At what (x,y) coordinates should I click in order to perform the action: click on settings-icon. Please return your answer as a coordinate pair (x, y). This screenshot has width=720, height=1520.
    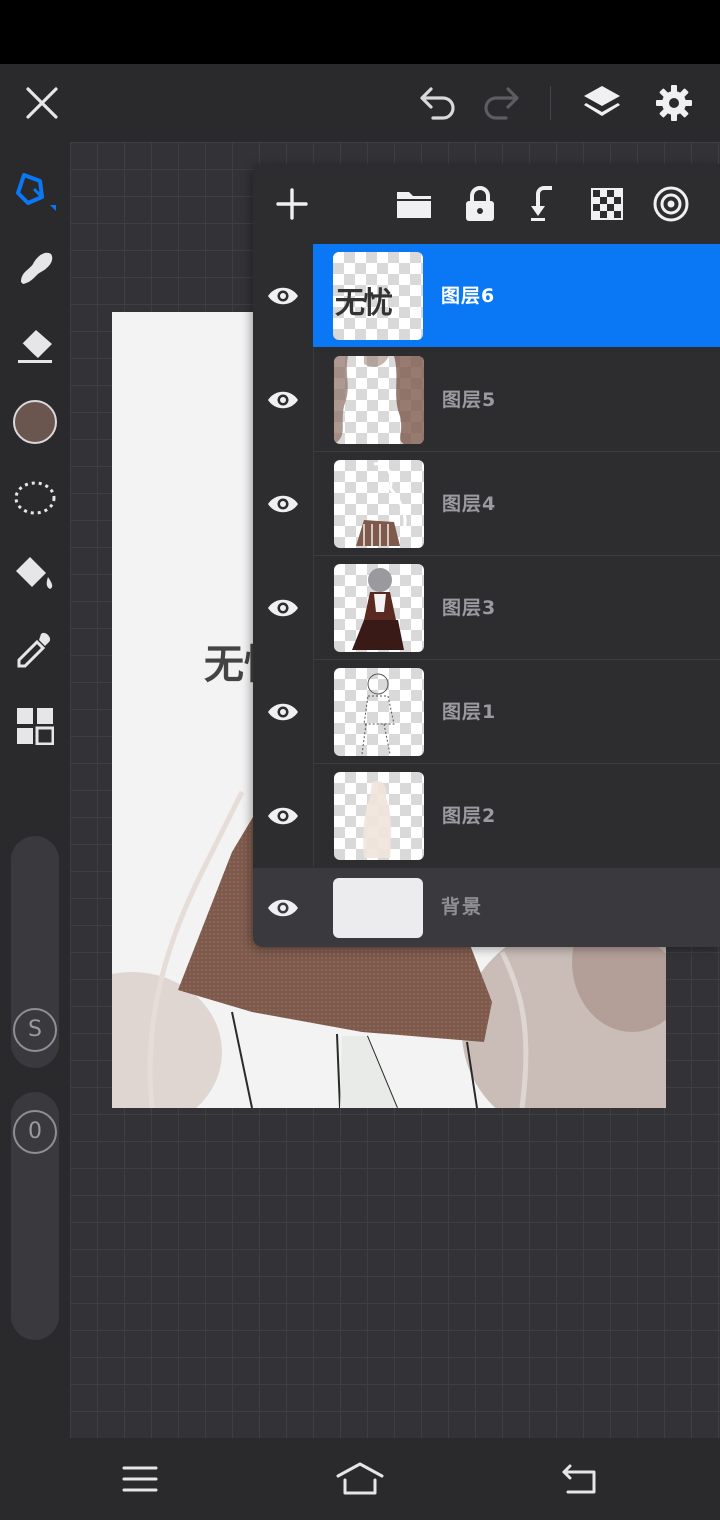
    Looking at the image, I should click on (674, 103).